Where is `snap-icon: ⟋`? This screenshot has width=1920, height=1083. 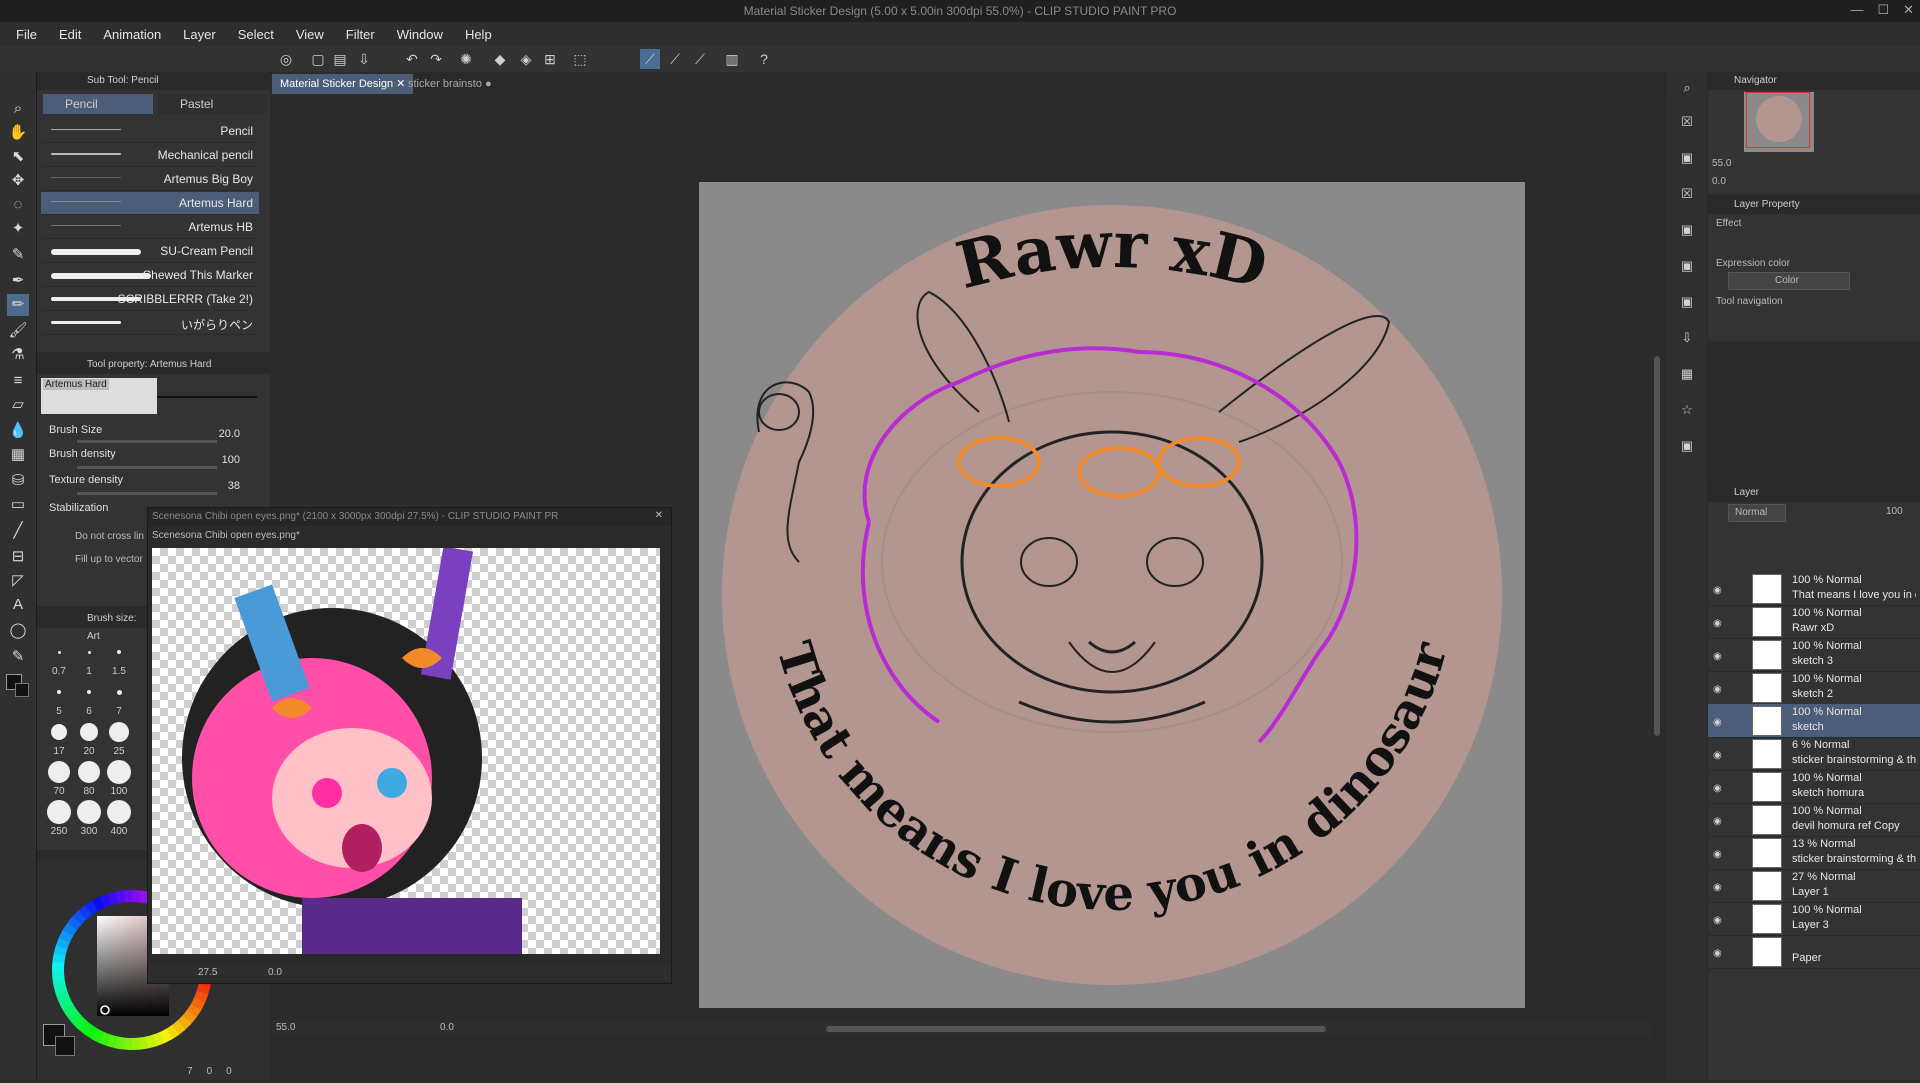 snap-icon: ⟋ is located at coordinates (675, 59).